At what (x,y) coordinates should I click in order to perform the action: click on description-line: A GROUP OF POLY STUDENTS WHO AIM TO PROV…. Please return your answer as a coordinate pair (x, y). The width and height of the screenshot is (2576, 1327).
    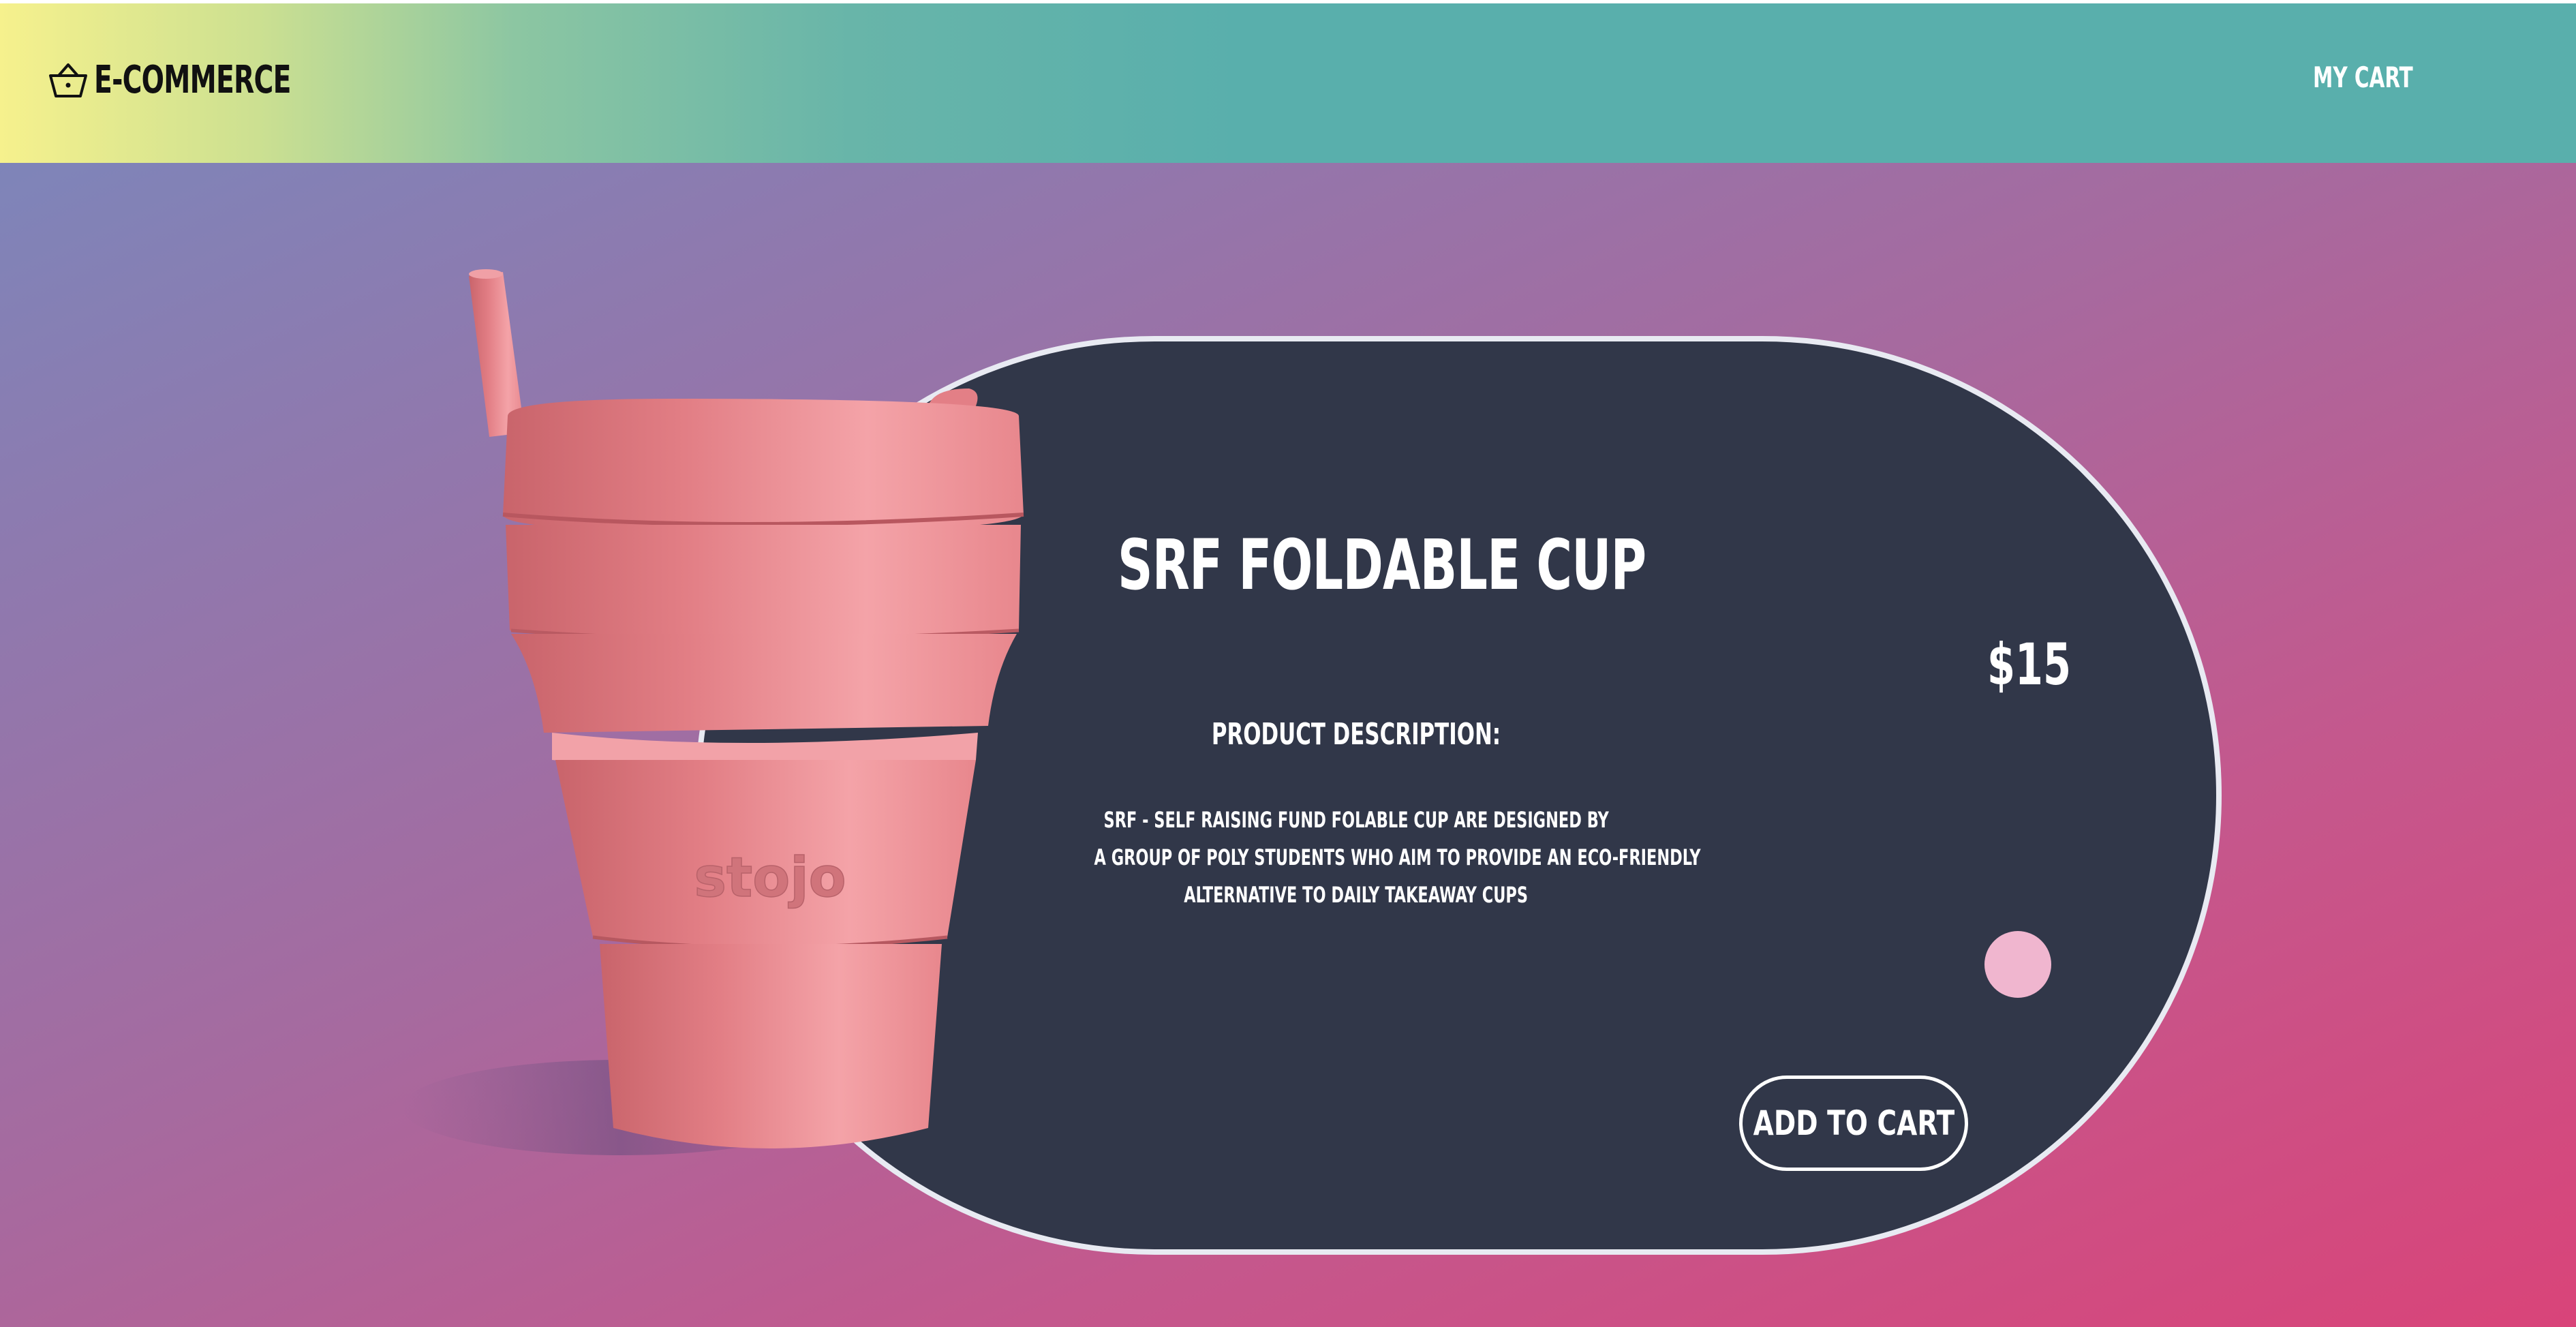
    Looking at the image, I should click on (1397, 857).